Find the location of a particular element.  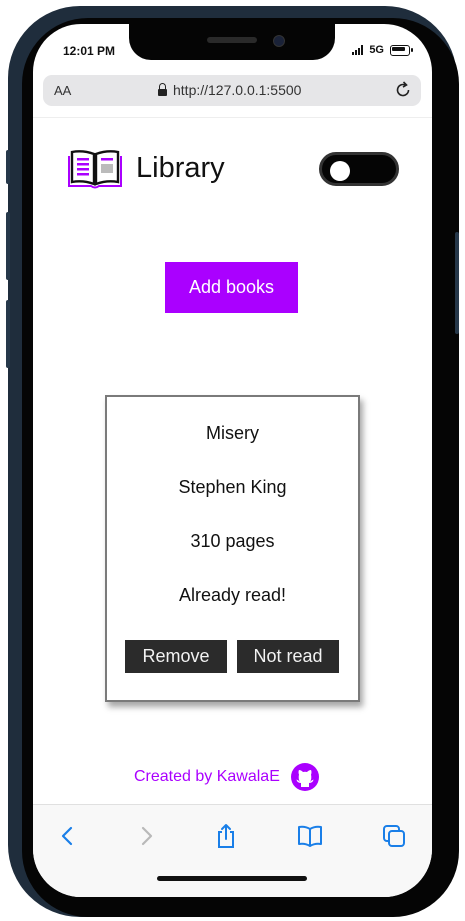

status-time: 12:01 PM is located at coordinates (89, 51).